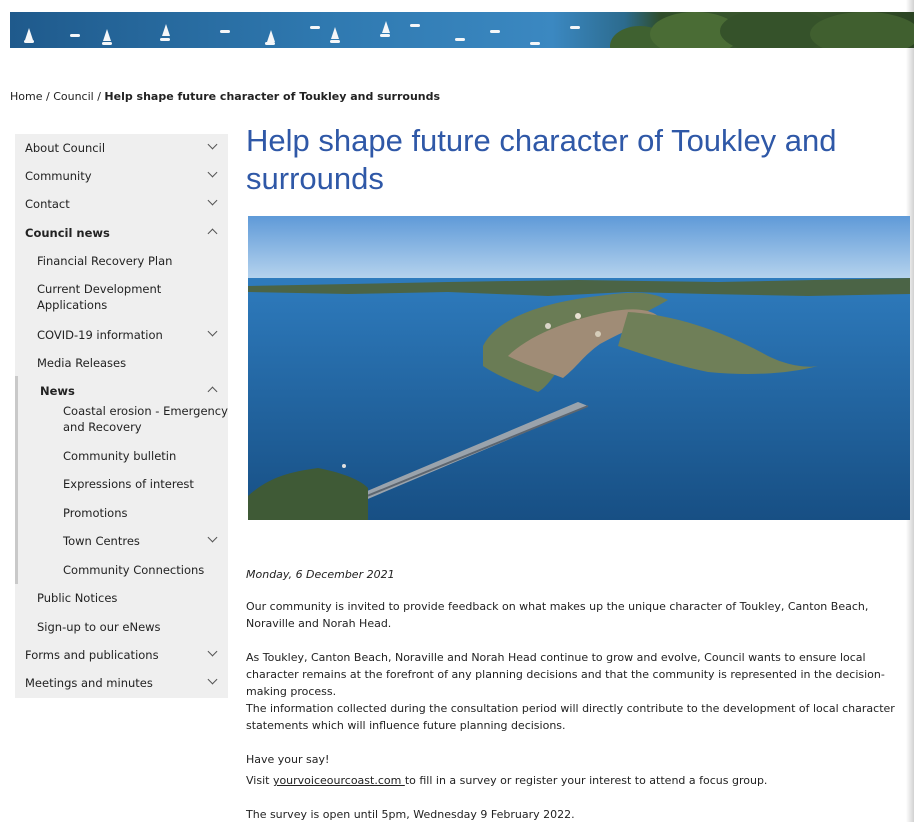 This screenshot has height=823, width=914. I want to click on sidebar-item-promotions: Promotions, so click(121, 513).